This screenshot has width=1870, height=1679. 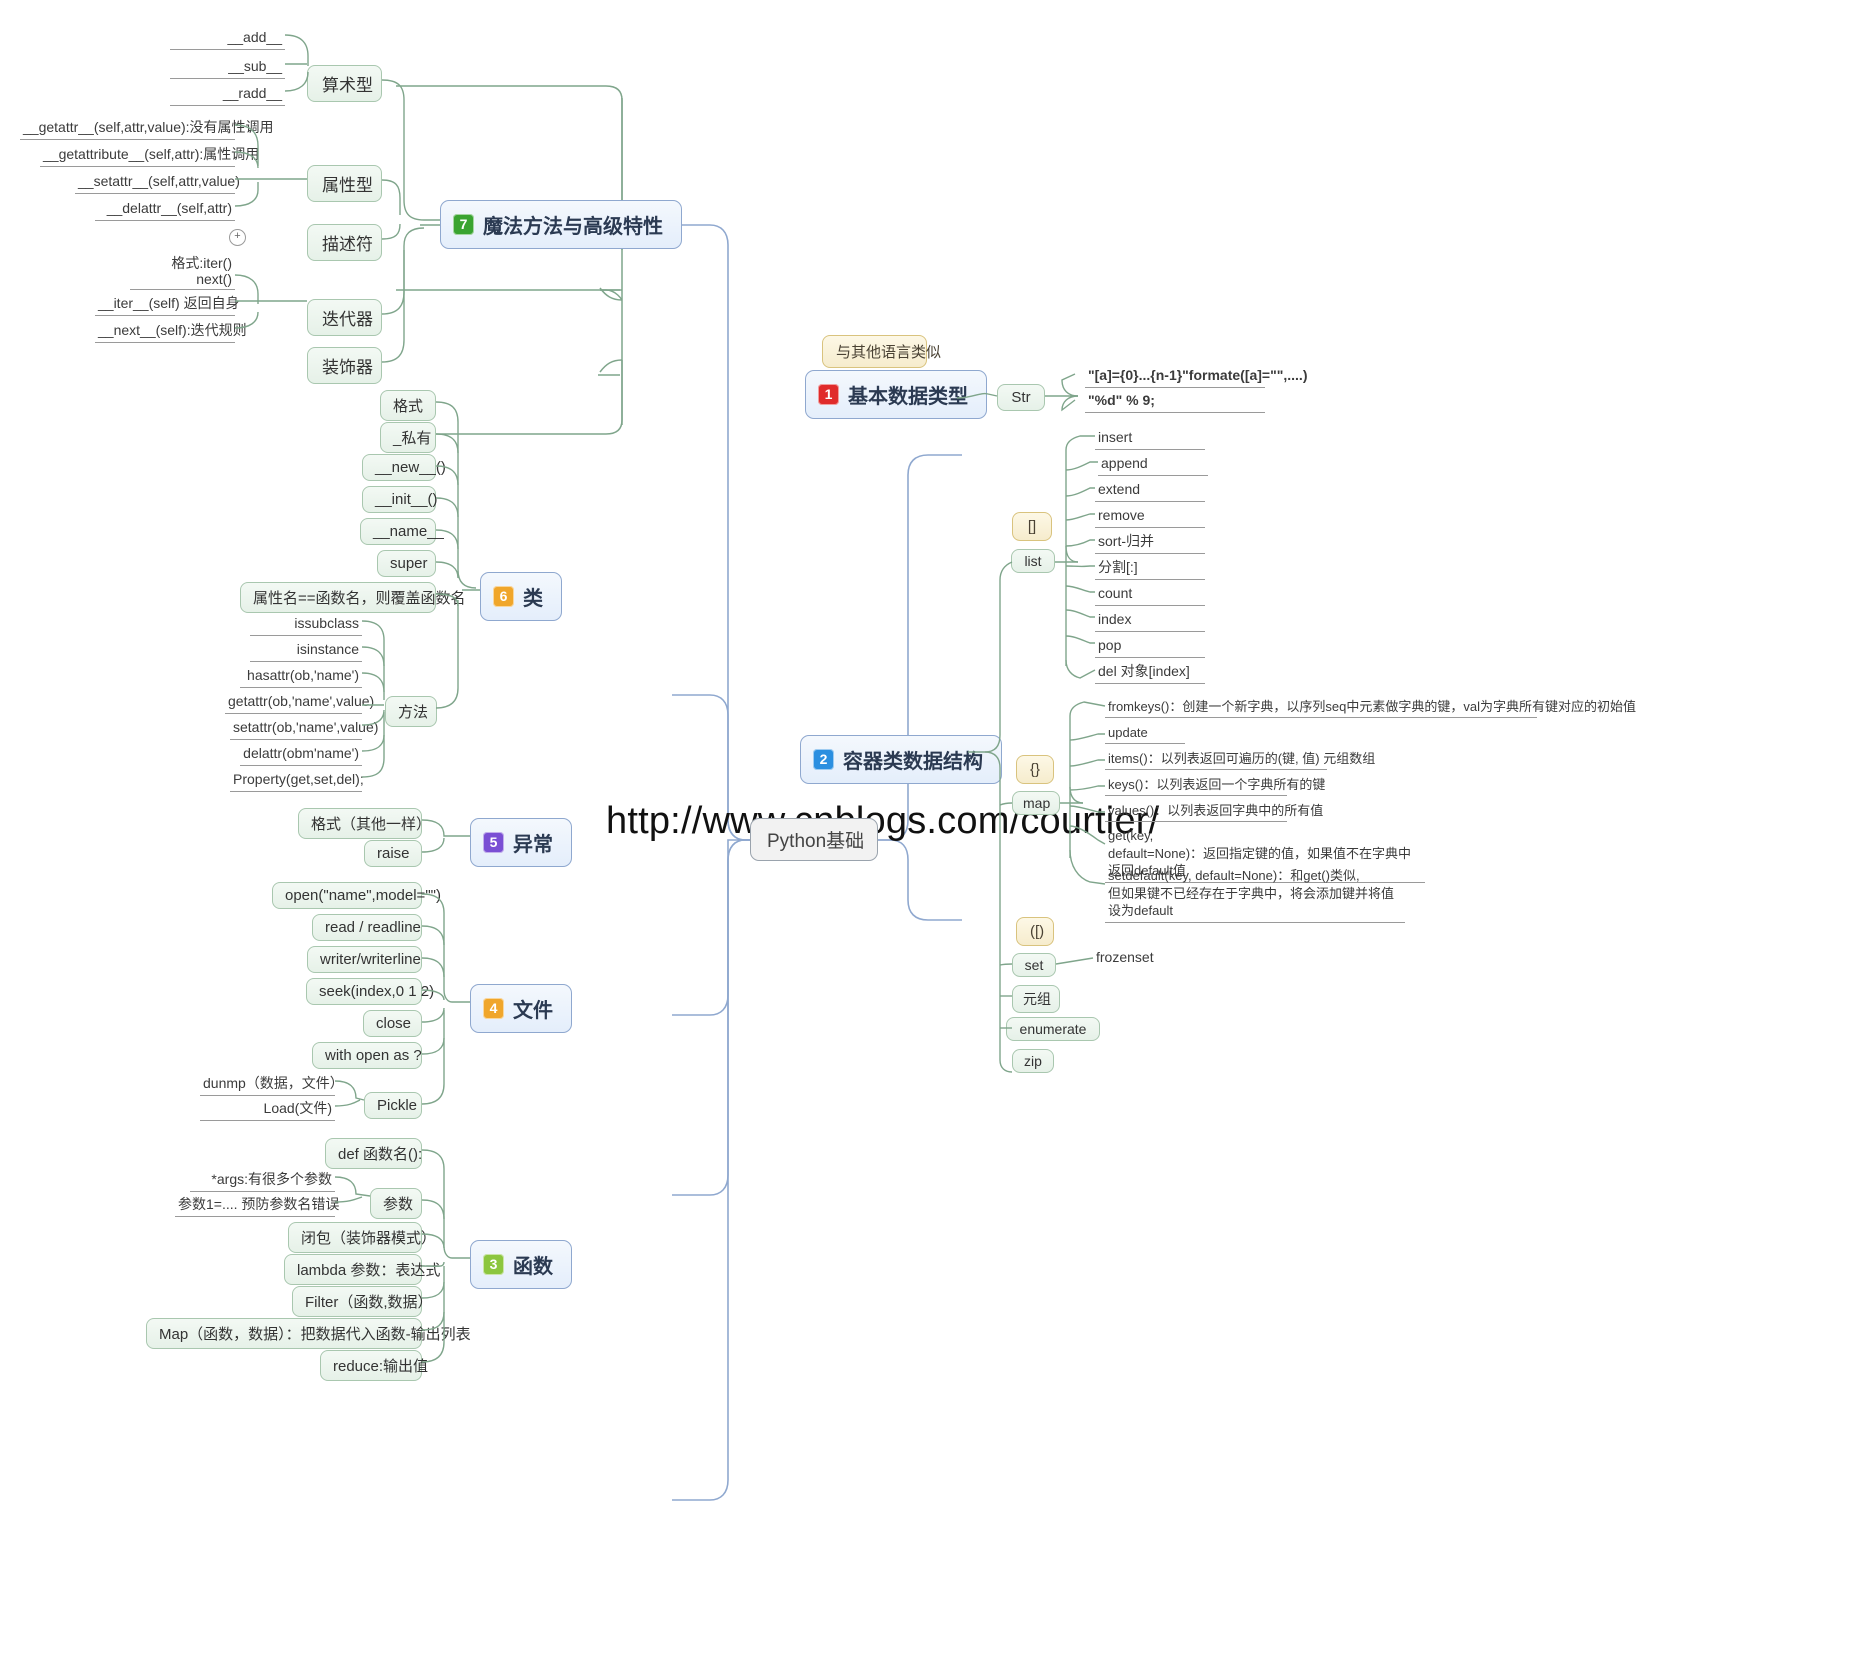 I want to click on list-index: index, so click(x=1150, y=621).